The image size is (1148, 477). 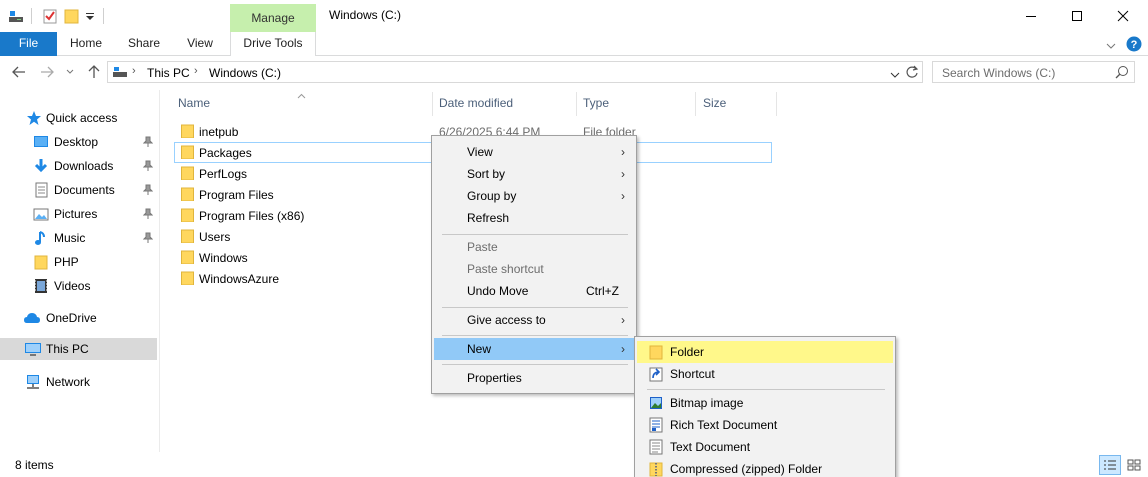 I want to click on file-name: Program Files, so click(x=236, y=195).